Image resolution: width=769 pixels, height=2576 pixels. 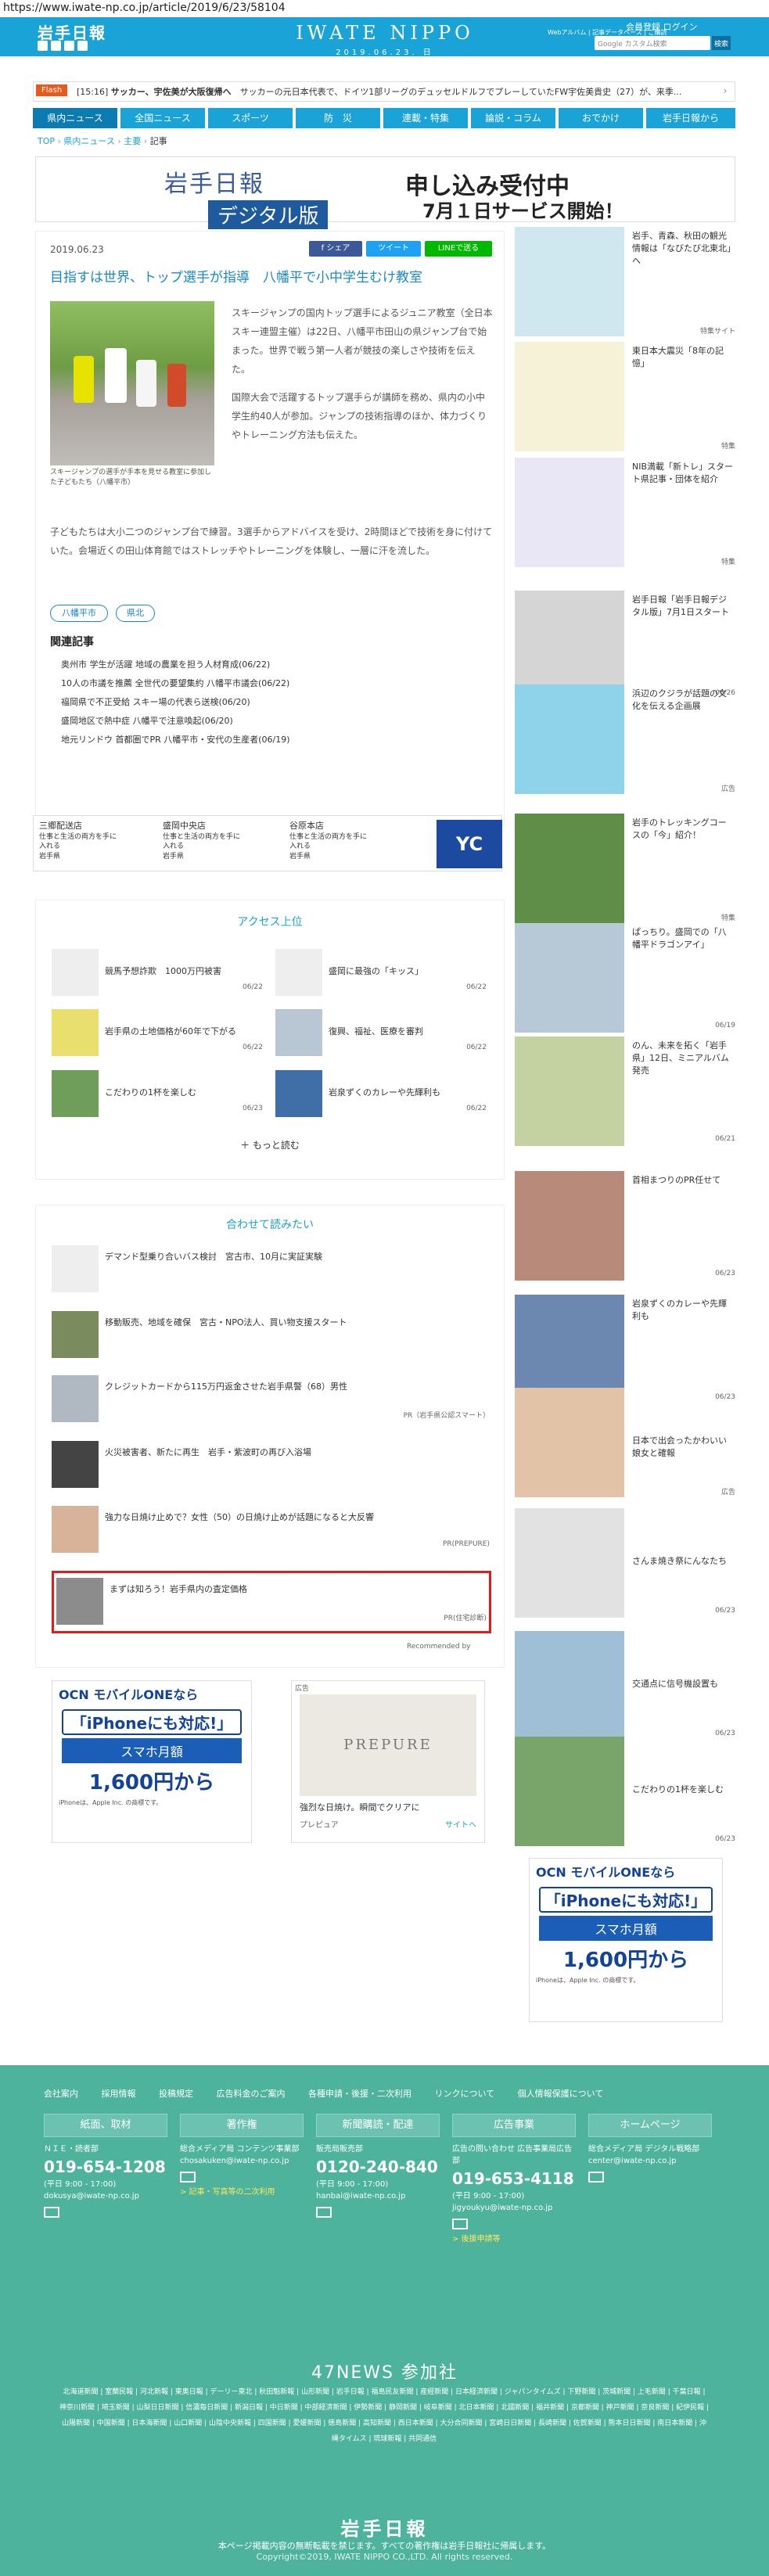 I want to click on search-input: Google カスタム検索, so click(x=652, y=43).